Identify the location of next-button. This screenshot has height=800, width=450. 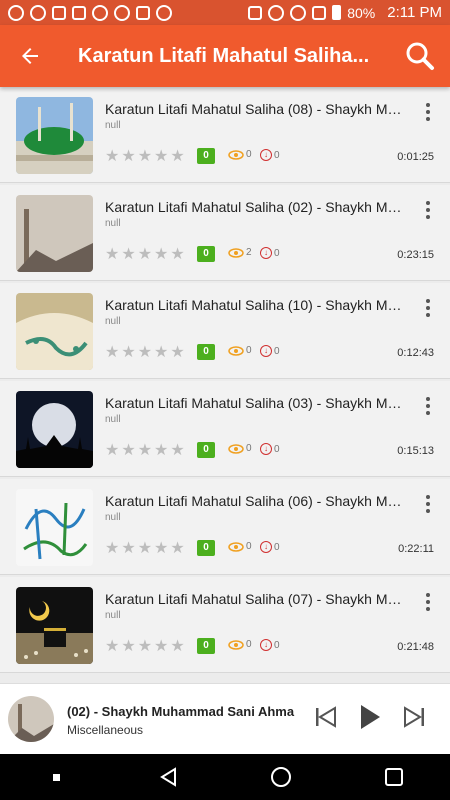
(414, 717).